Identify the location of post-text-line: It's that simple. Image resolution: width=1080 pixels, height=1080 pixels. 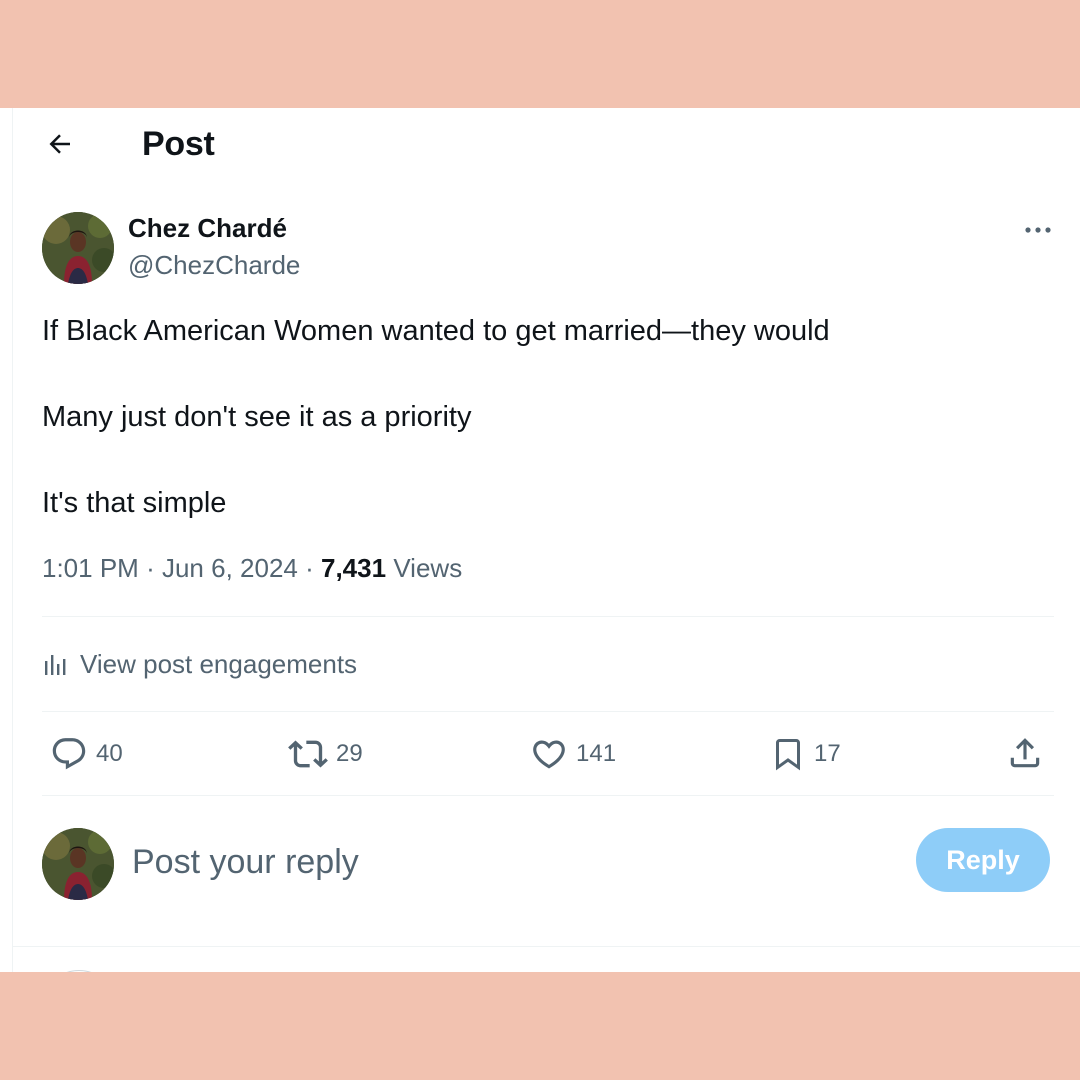
(134, 503).